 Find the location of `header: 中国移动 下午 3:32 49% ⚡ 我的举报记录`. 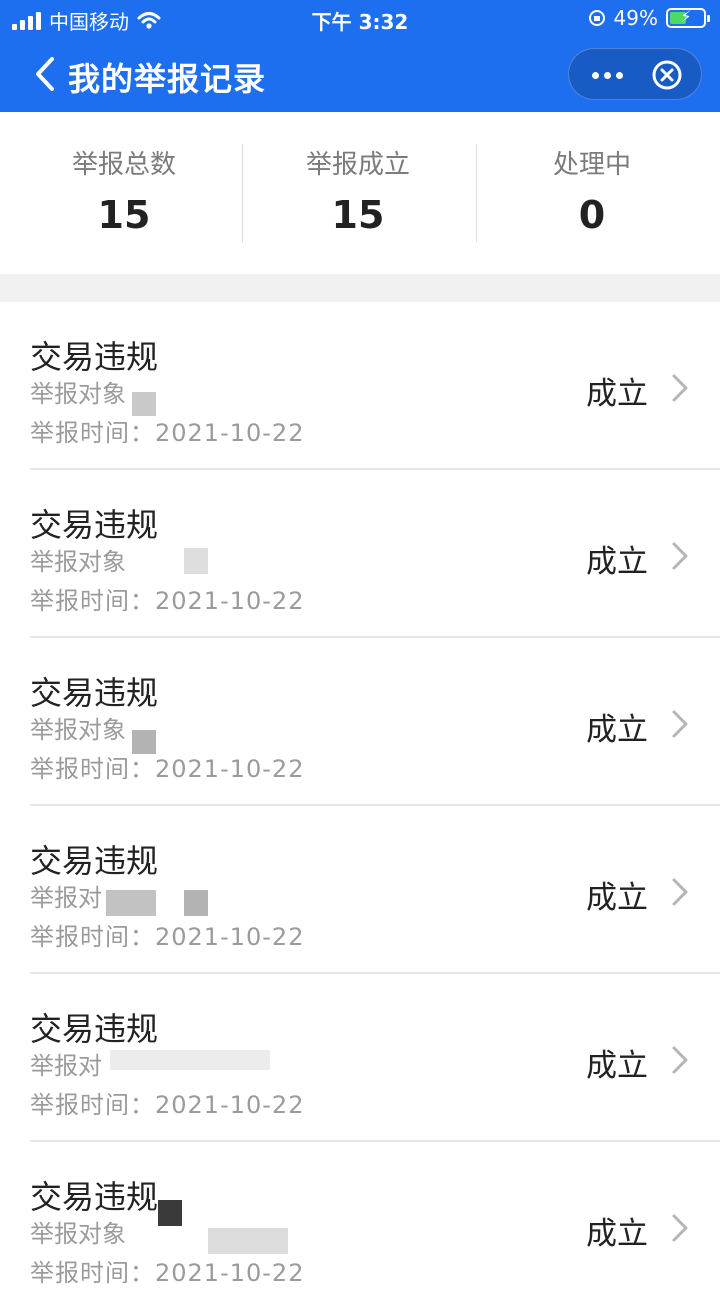

header: 中国移动 下午 3:32 49% ⚡ 我的举报记录 is located at coordinates (360, 56).